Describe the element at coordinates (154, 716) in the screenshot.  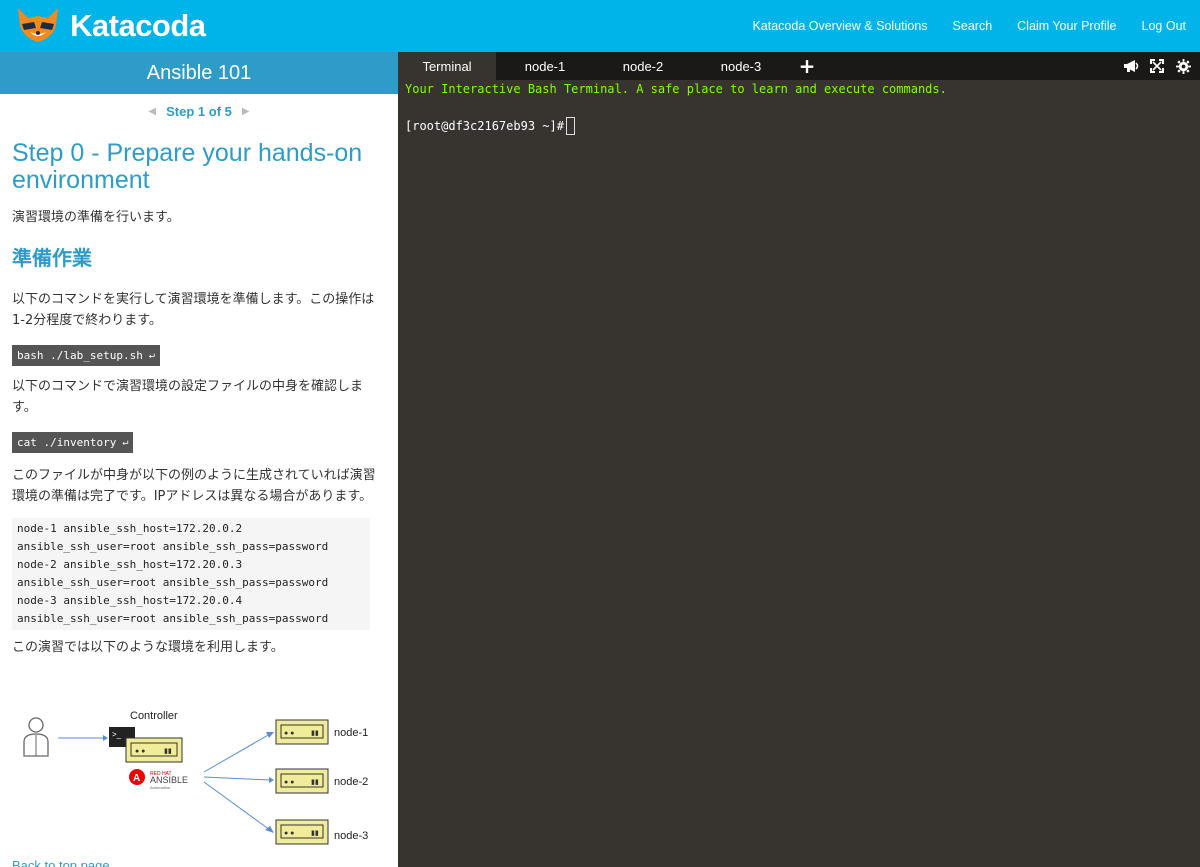
I see `controller-label: Controller` at that location.